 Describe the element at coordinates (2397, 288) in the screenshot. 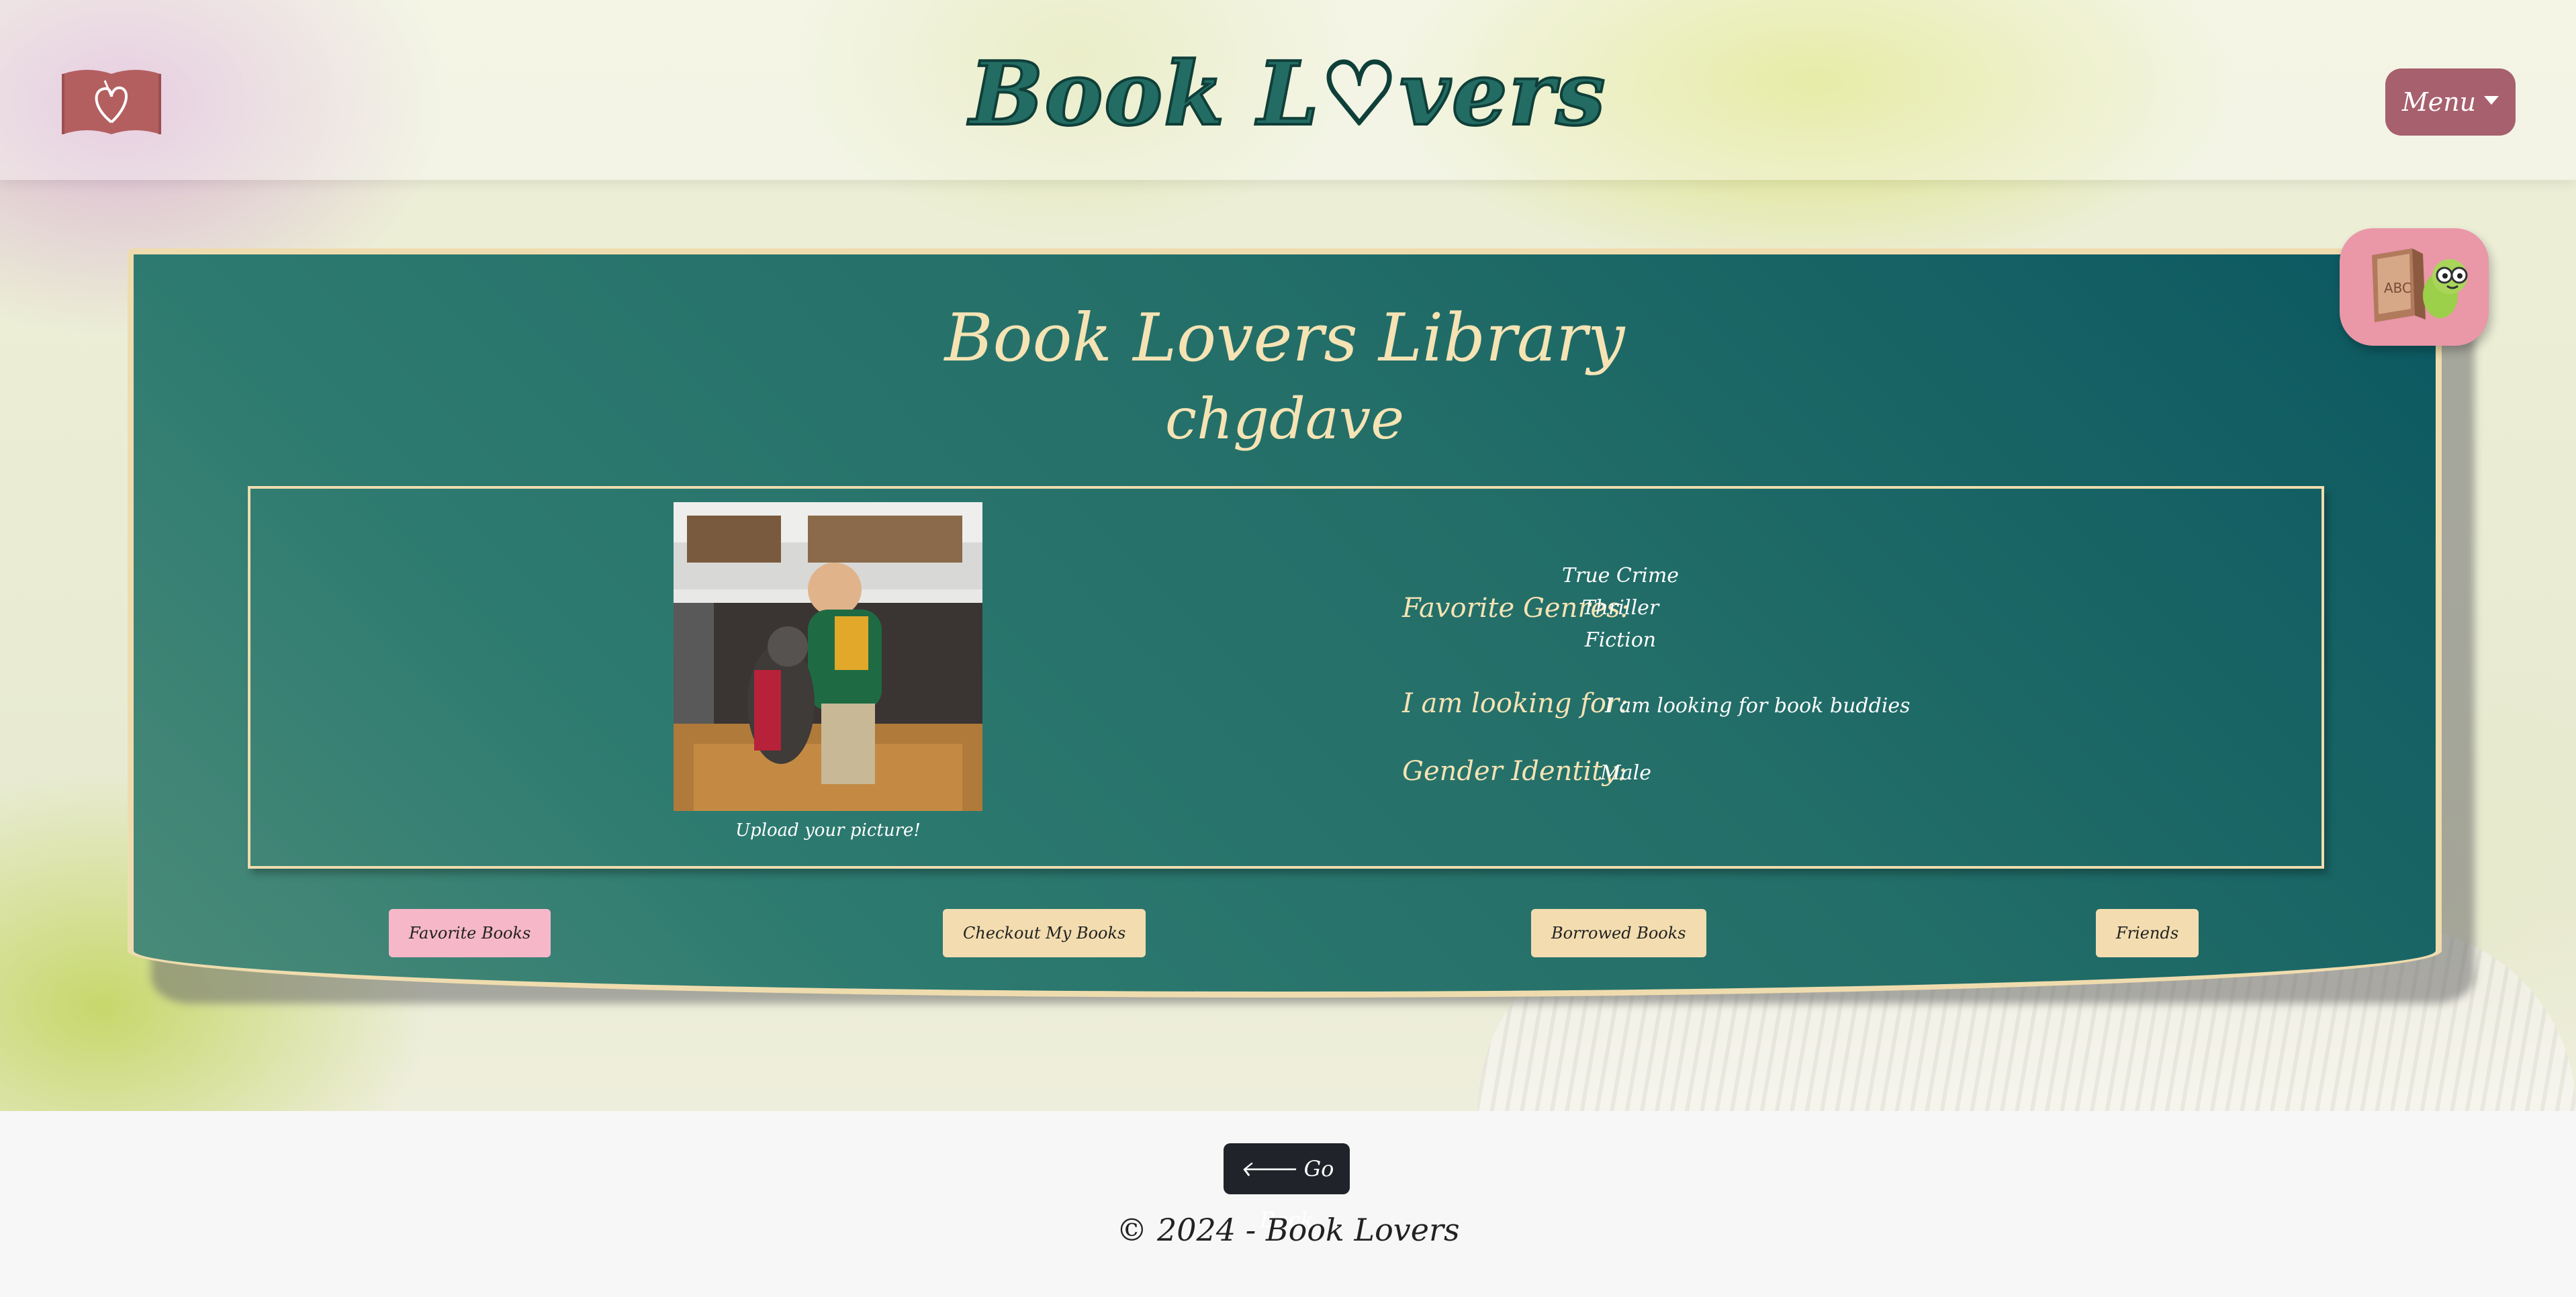

I see `svg-text: ABC` at that location.